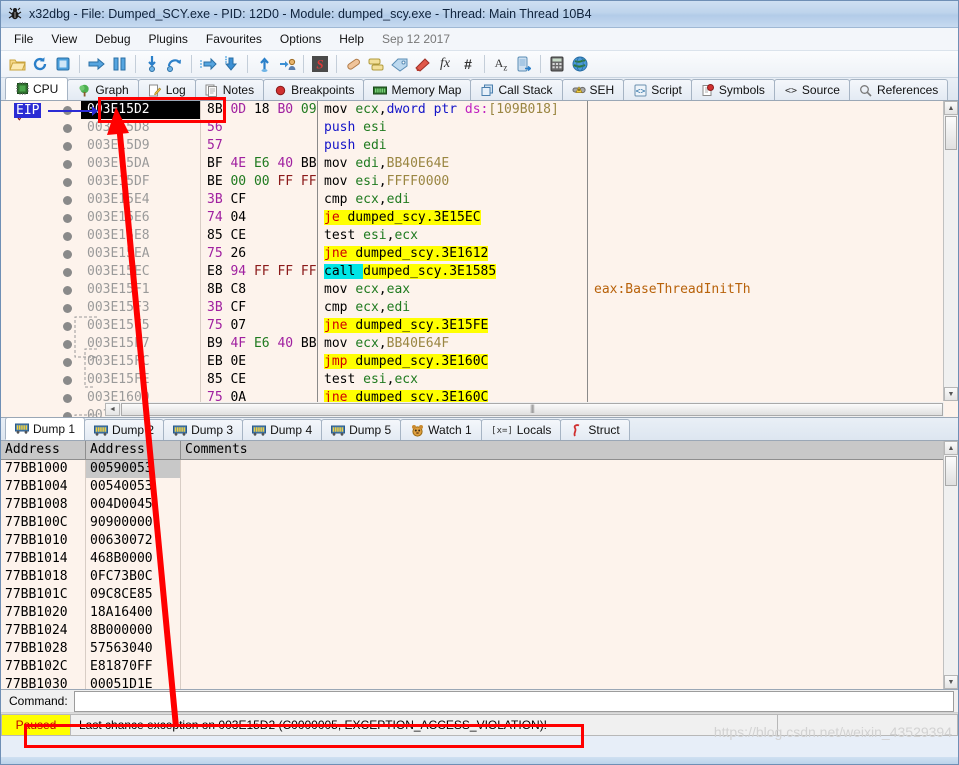 This screenshot has height=765, width=959. Describe the element at coordinates (479, 344) in the screenshot. I see `disassembly-row: 003E15F7 B9 4F E6 40 BB mov ecx,BB40E64F` at that location.